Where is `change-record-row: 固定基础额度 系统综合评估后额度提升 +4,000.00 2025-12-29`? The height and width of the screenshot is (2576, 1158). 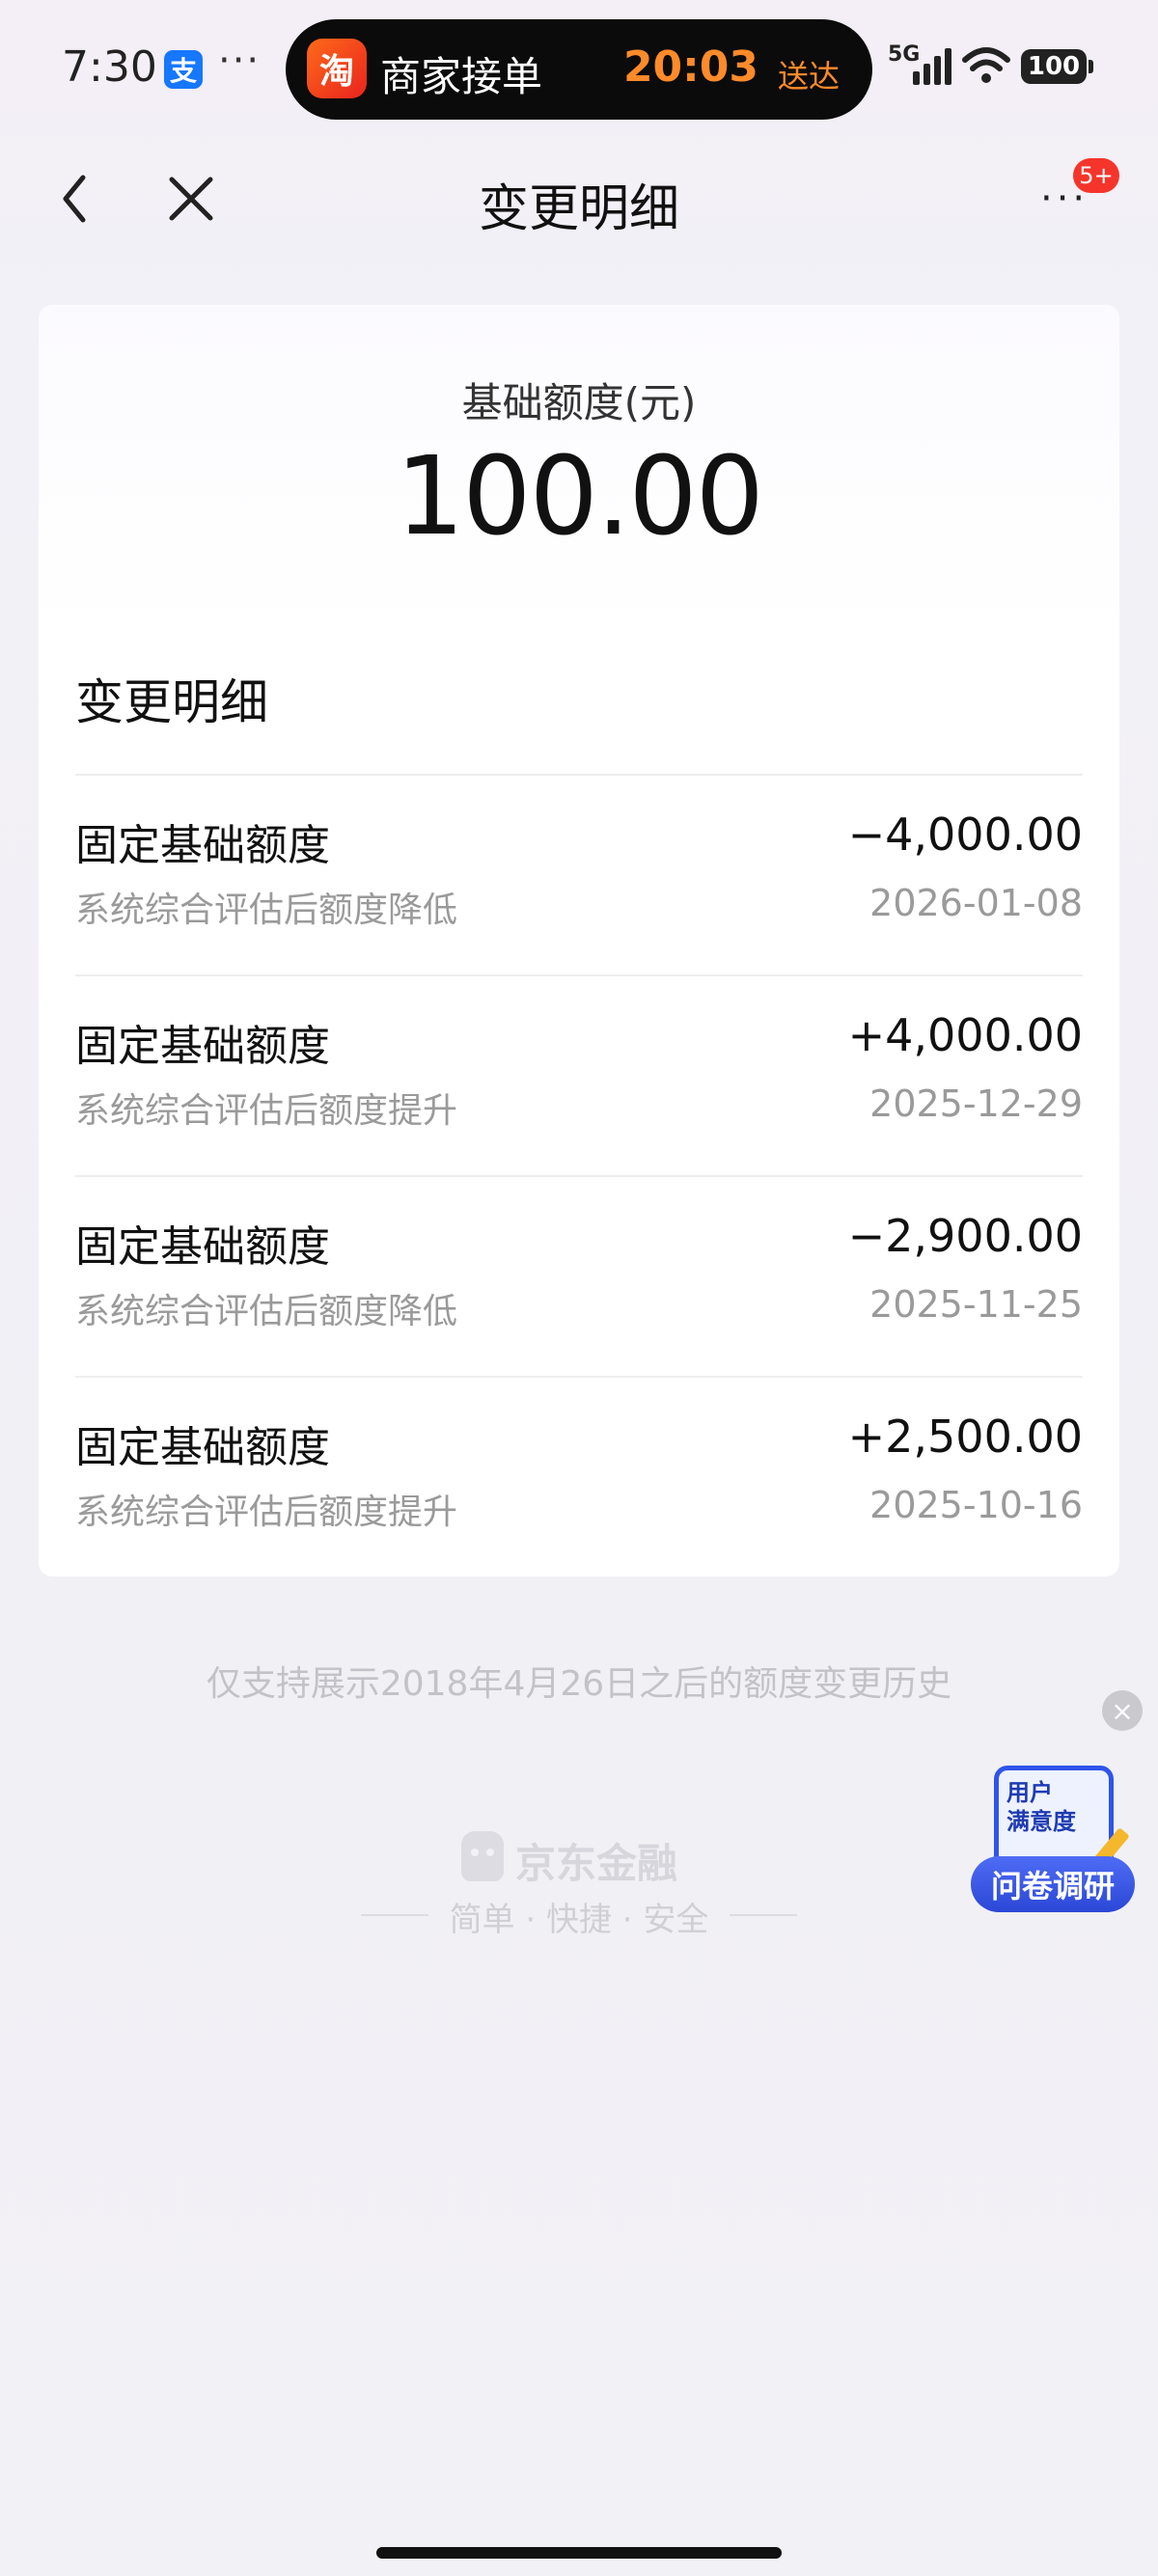 change-record-row: 固定基础额度 系统综合评估后额度提升 +4,000.00 2025-12-29 is located at coordinates (579, 1075).